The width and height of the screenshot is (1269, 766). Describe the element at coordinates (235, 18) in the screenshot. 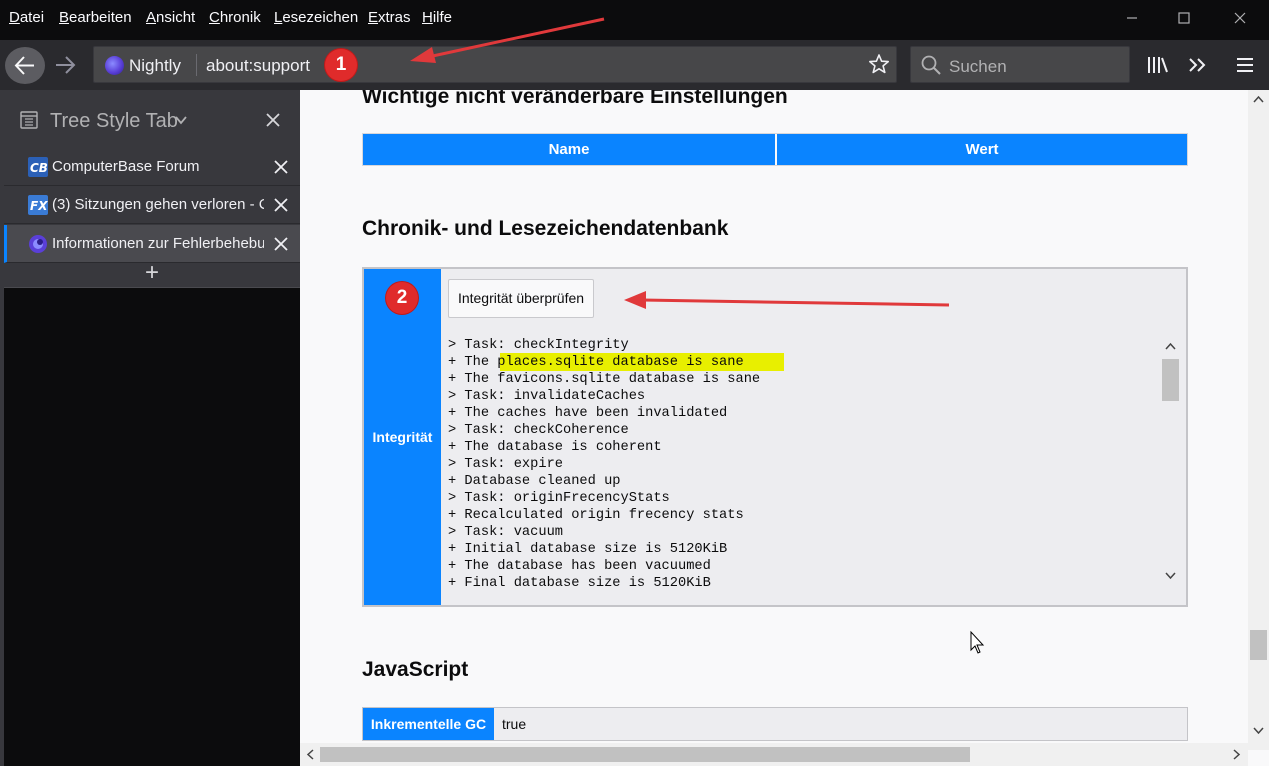

I see `menu-chronik: Chronik` at that location.